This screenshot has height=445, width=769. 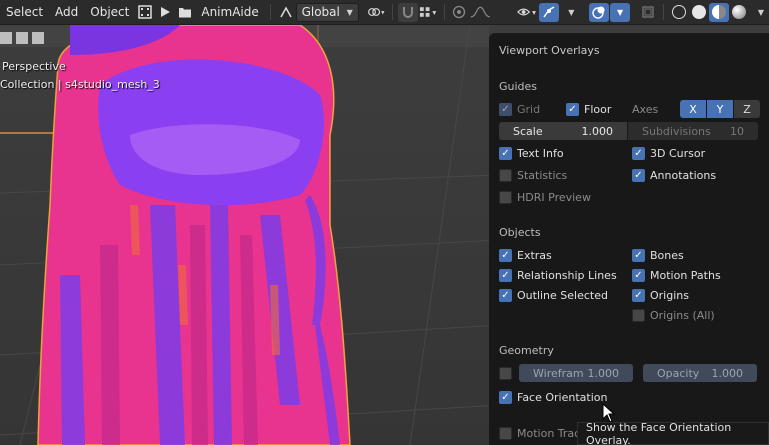 What do you see at coordinates (598, 109) in the screenshot?
I see `floor-label: Floor` at bounding box center [598, 109].